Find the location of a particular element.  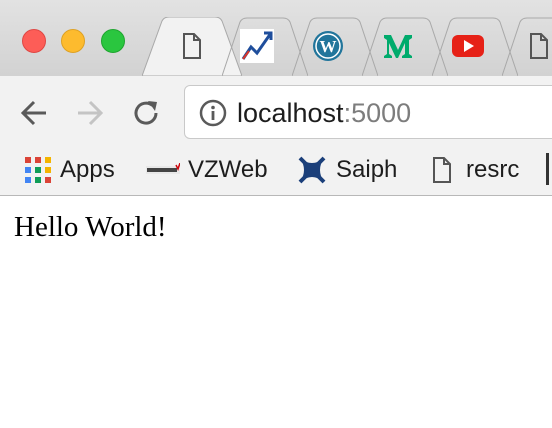

back-button is located at coordinates (34, 113).